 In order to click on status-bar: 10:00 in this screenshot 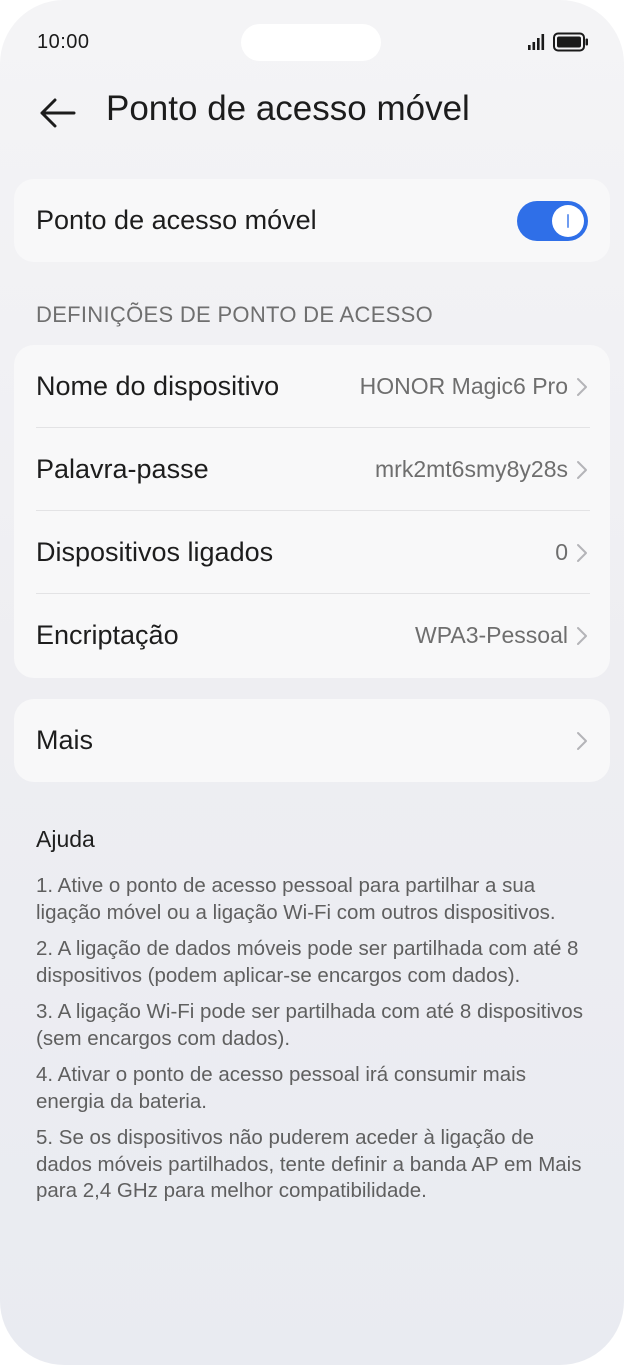, I will do `click(312, 42)`.